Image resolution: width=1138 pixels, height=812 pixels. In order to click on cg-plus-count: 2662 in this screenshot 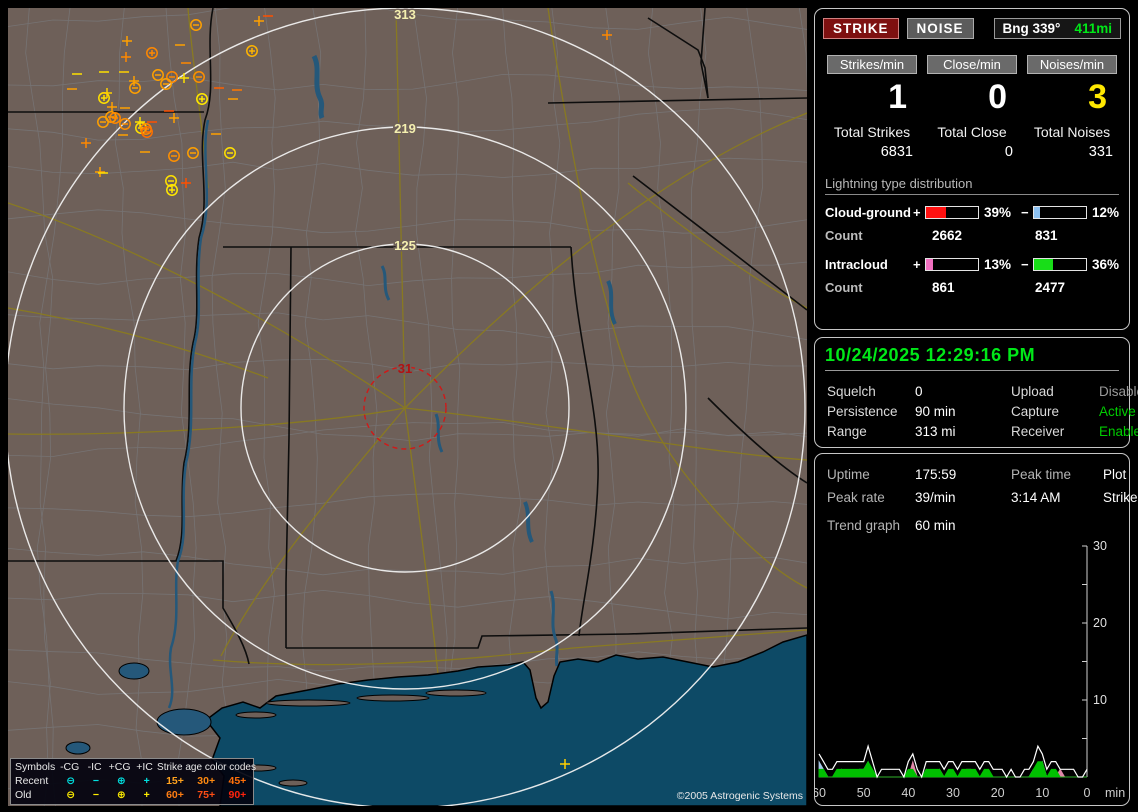, I will do `click(947, 235)`.